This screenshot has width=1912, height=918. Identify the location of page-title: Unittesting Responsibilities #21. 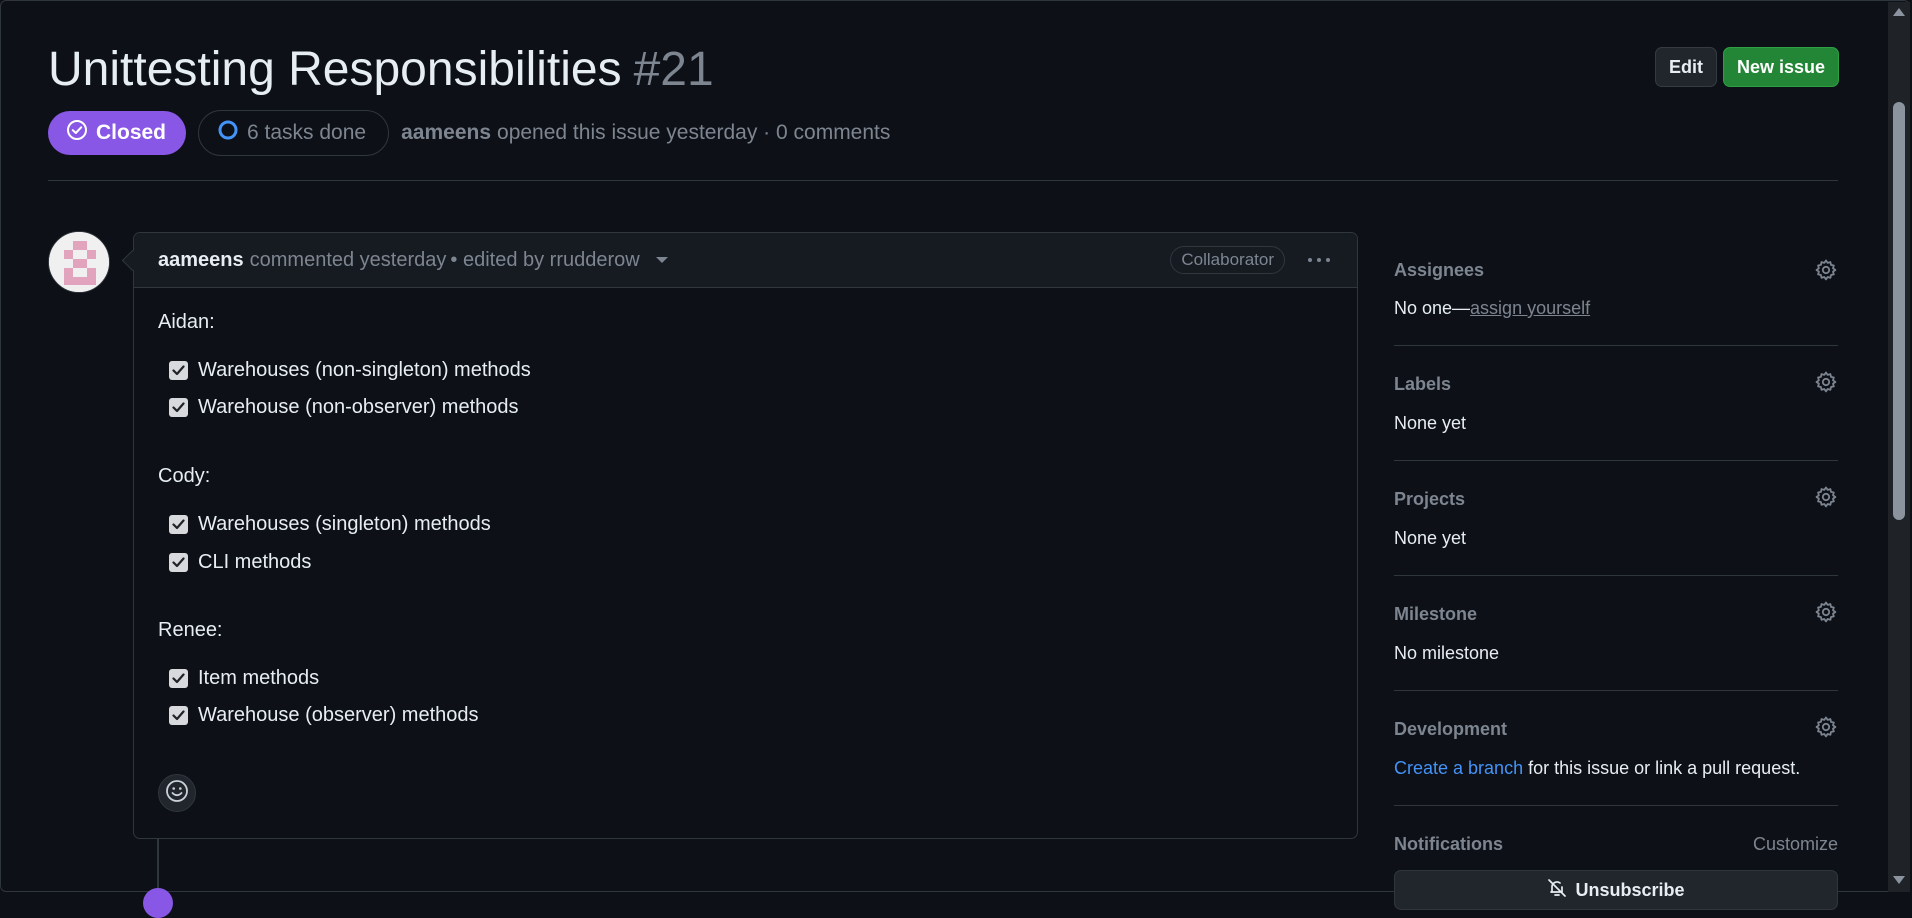
(381, 70).